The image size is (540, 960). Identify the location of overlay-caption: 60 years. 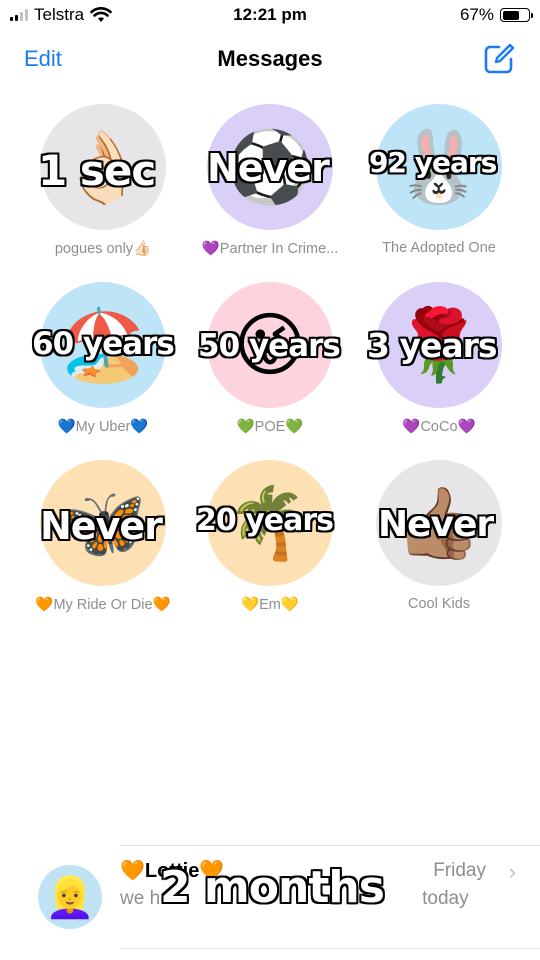
(103, 344).